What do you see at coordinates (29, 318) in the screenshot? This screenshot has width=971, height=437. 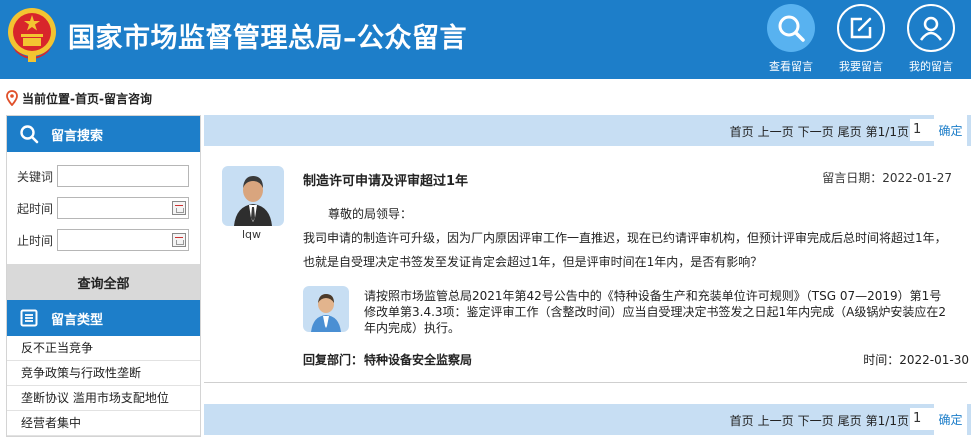 I see `list-icon` at bounding box center [29, 318].